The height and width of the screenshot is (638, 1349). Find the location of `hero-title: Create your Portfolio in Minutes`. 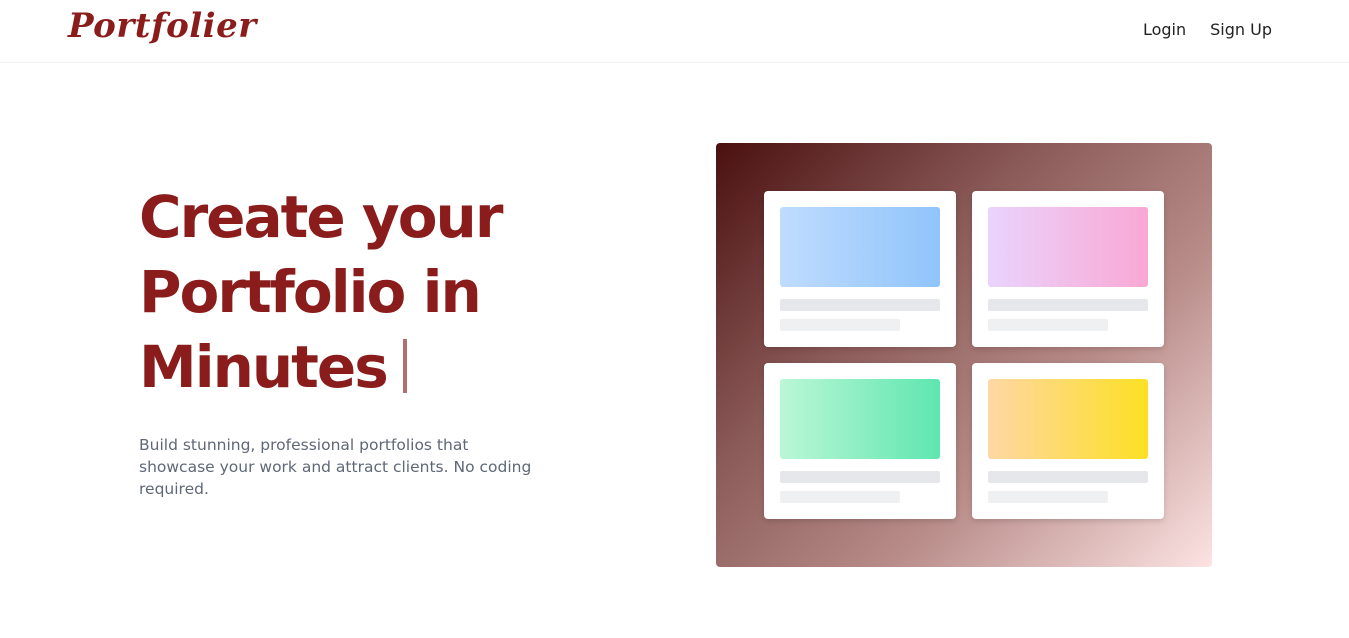

hero-title: Create your Portfolio in Minutes is located at coordinates (359, 292).